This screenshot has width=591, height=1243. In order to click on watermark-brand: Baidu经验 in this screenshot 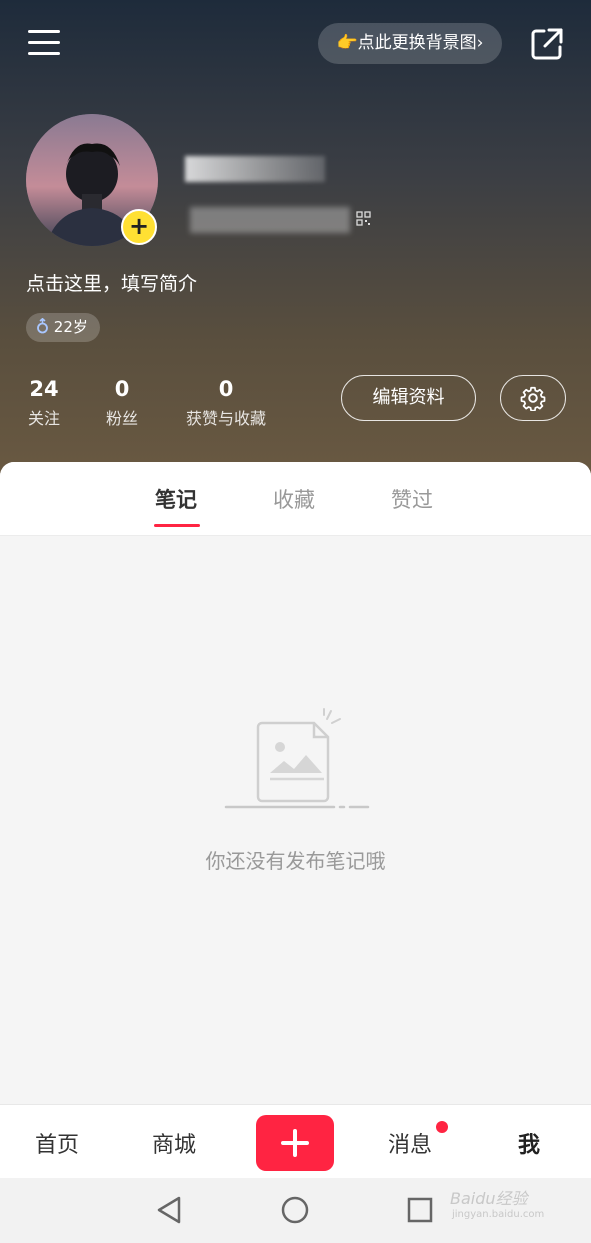, I will do `click(489, 1198)`.